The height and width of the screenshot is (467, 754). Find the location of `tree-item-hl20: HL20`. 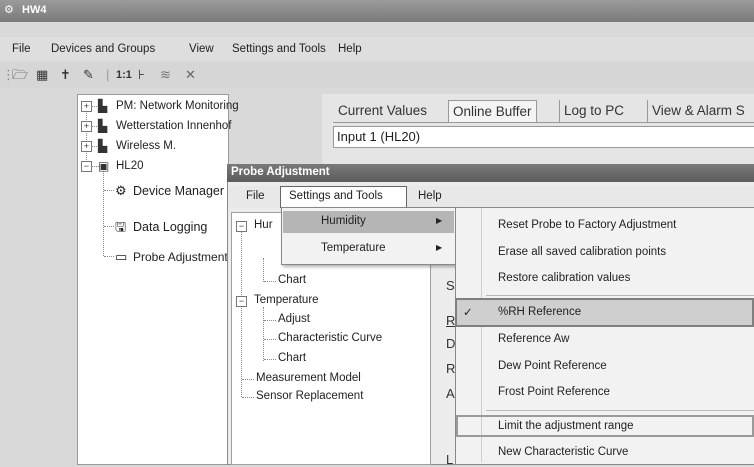

tree-item-hl20: HL20 is located at coordinates (130, 166).